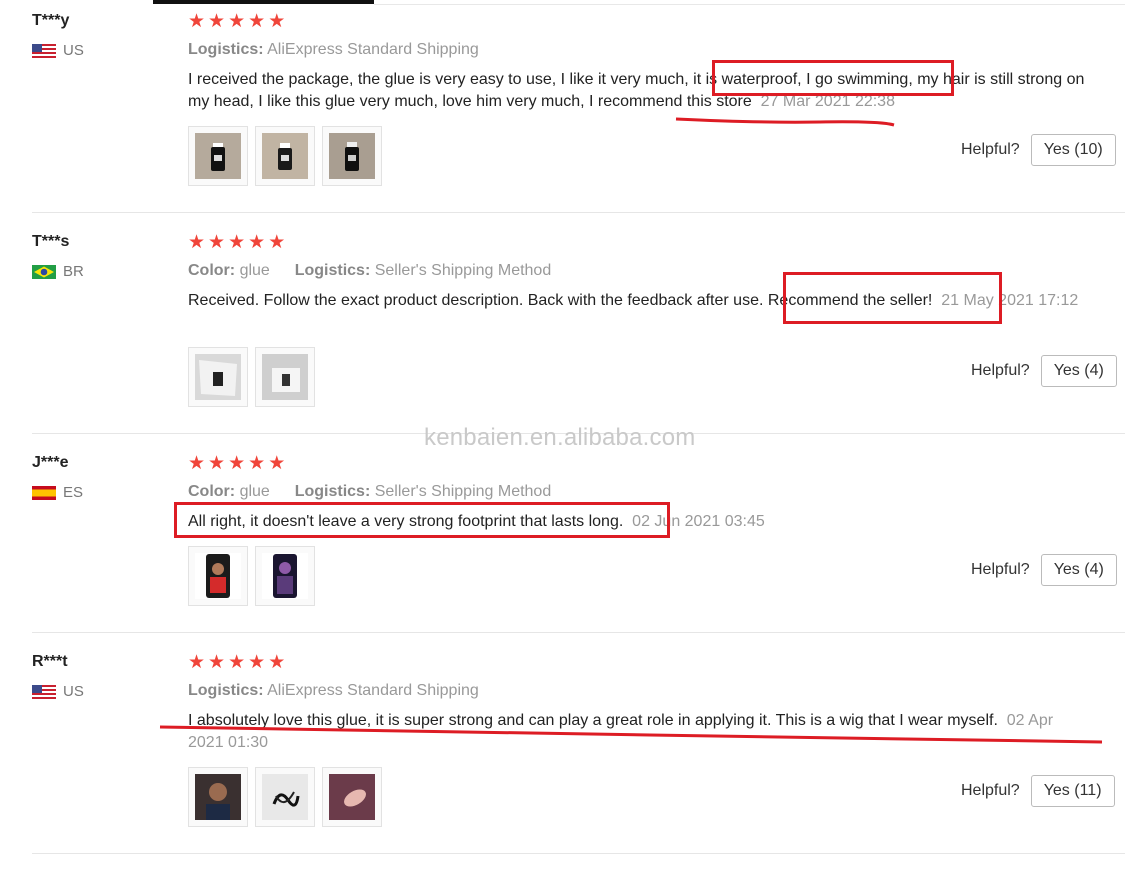 The width and height of the screenshot is (1125, 872). Describe the element at coordinates (560, 437) in the screenshot. I see `watermark: kenbaien.en.alibaba.com` at that location.